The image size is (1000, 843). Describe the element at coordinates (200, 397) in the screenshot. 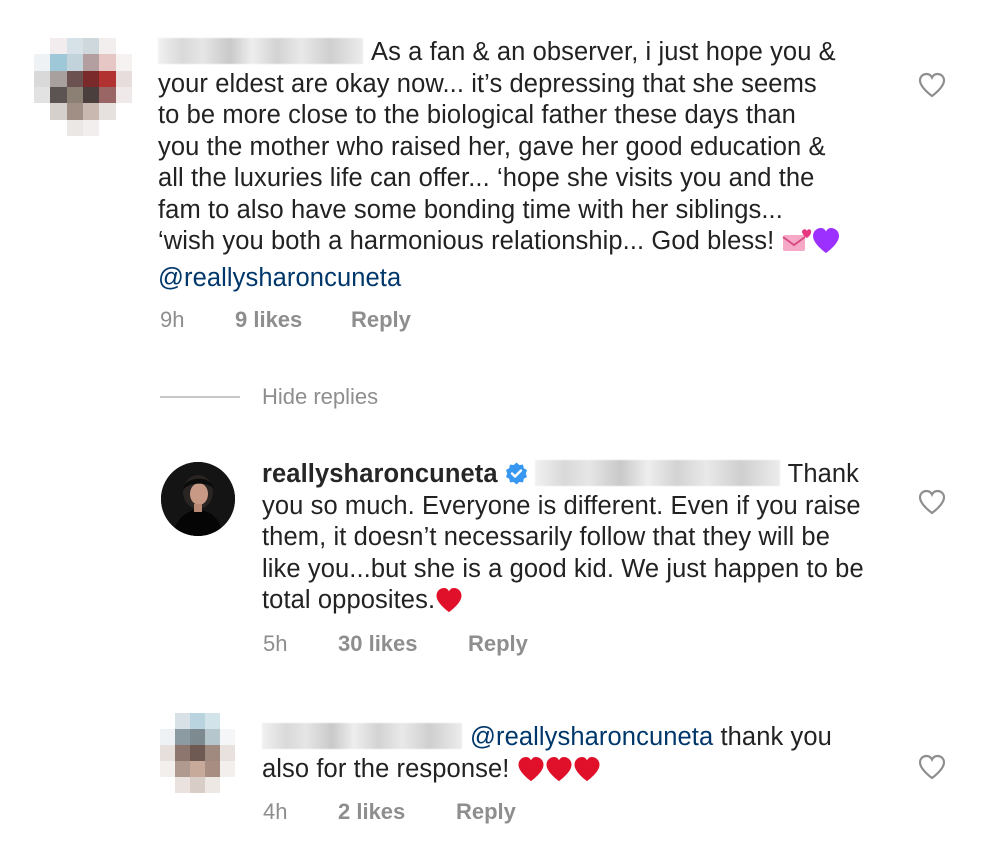

I see `divider-line` at that location.